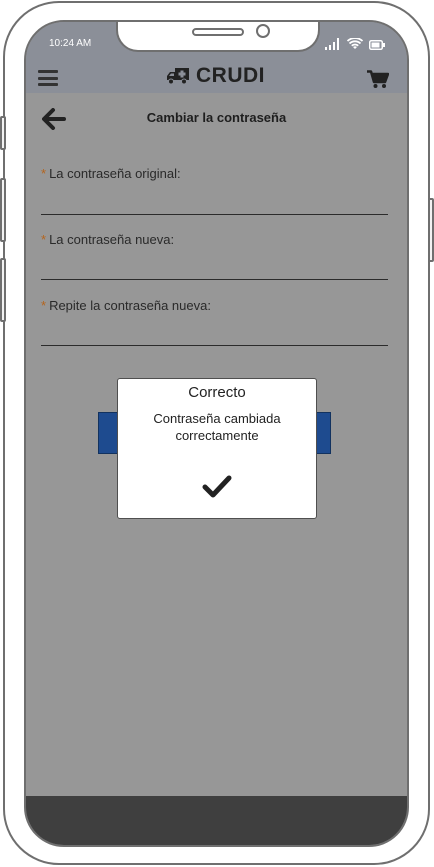 This screenshot has height=867, width=434. I want to click on new-password-label: * La contraseña nueva:, so click(108, 239).